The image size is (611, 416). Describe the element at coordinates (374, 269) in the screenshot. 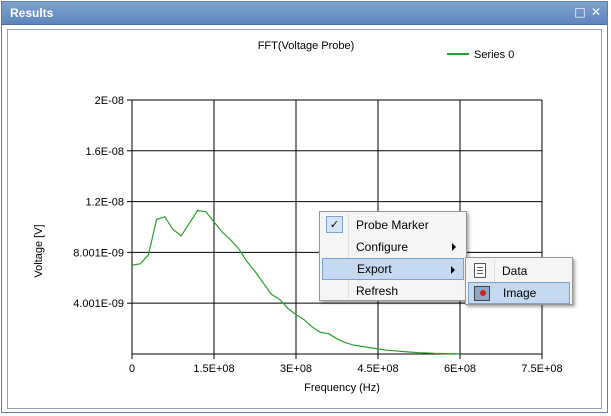

I see `menu-item-label: Export` at that location.